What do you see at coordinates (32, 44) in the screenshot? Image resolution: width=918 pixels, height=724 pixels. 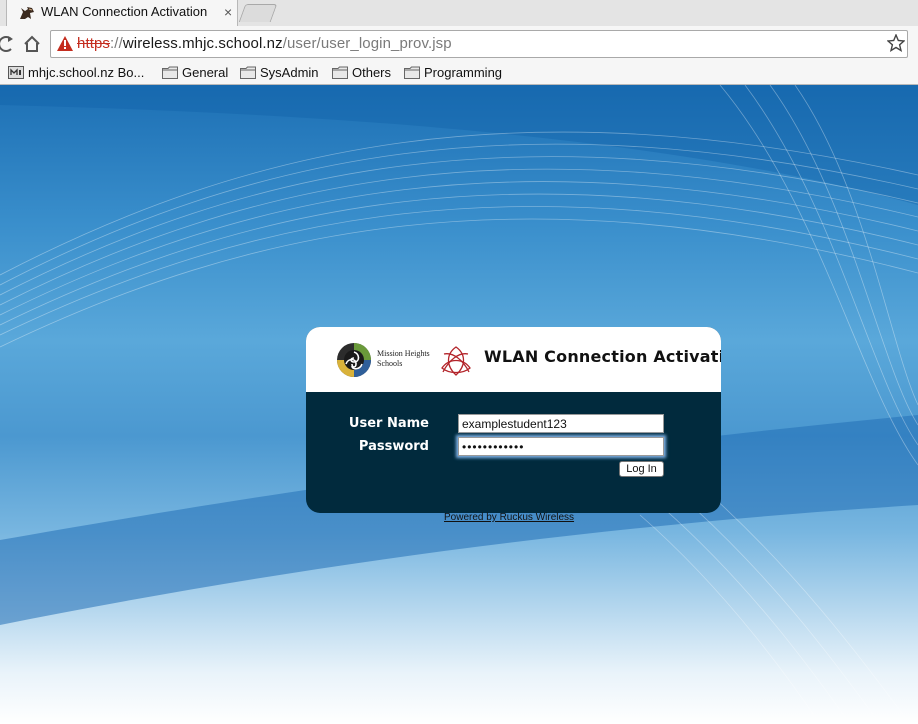 I see `home-icon` at bounding box center [32, 44].